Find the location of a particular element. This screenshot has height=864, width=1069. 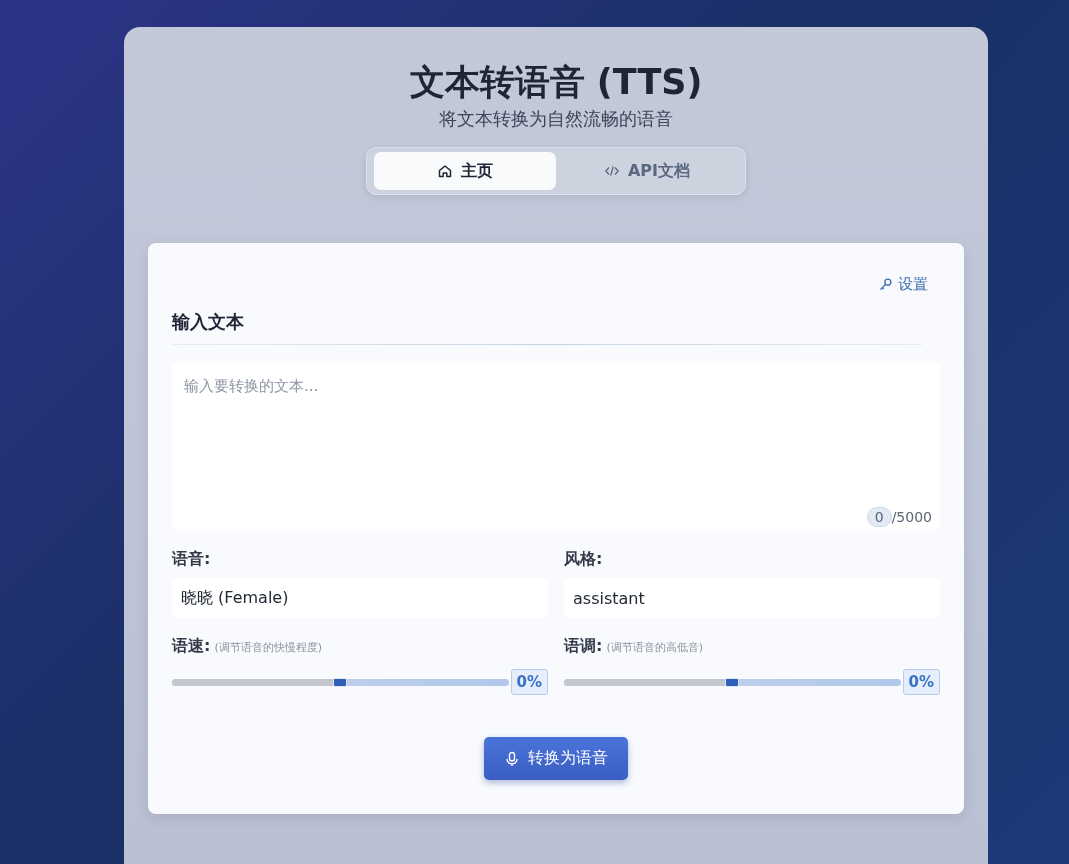

microphone-icon is located at coordinates (512, 758).